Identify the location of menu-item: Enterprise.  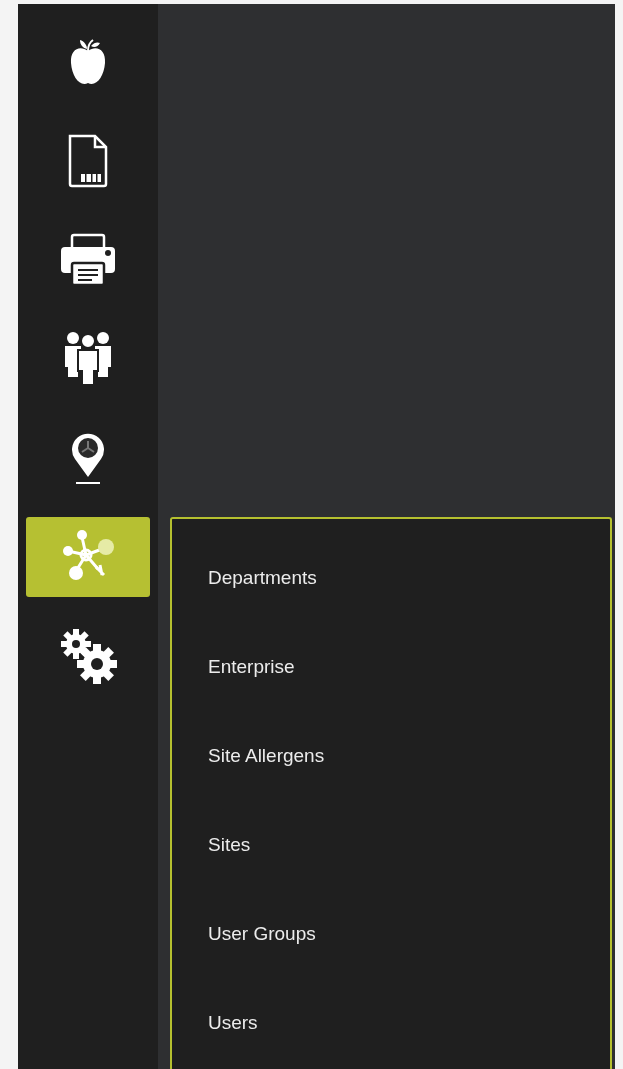
(251, 666).